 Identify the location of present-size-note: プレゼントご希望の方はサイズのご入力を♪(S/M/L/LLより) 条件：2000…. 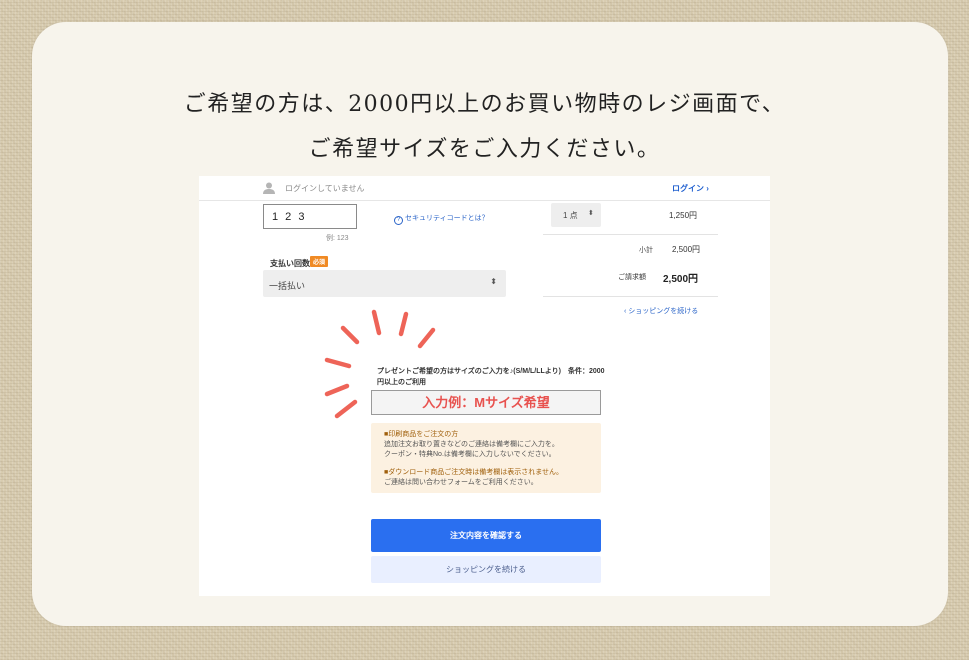
(491, 377).